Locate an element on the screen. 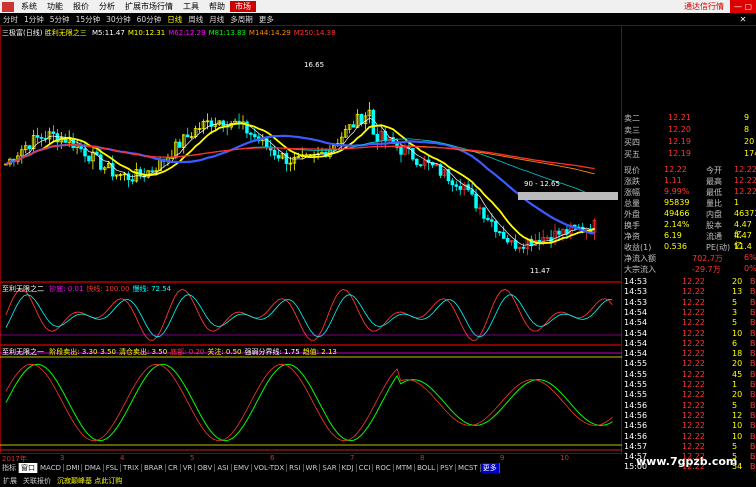 This screenshot has width=756, height=487. quote-value: 9.99% is located at coordinates (677, 191).